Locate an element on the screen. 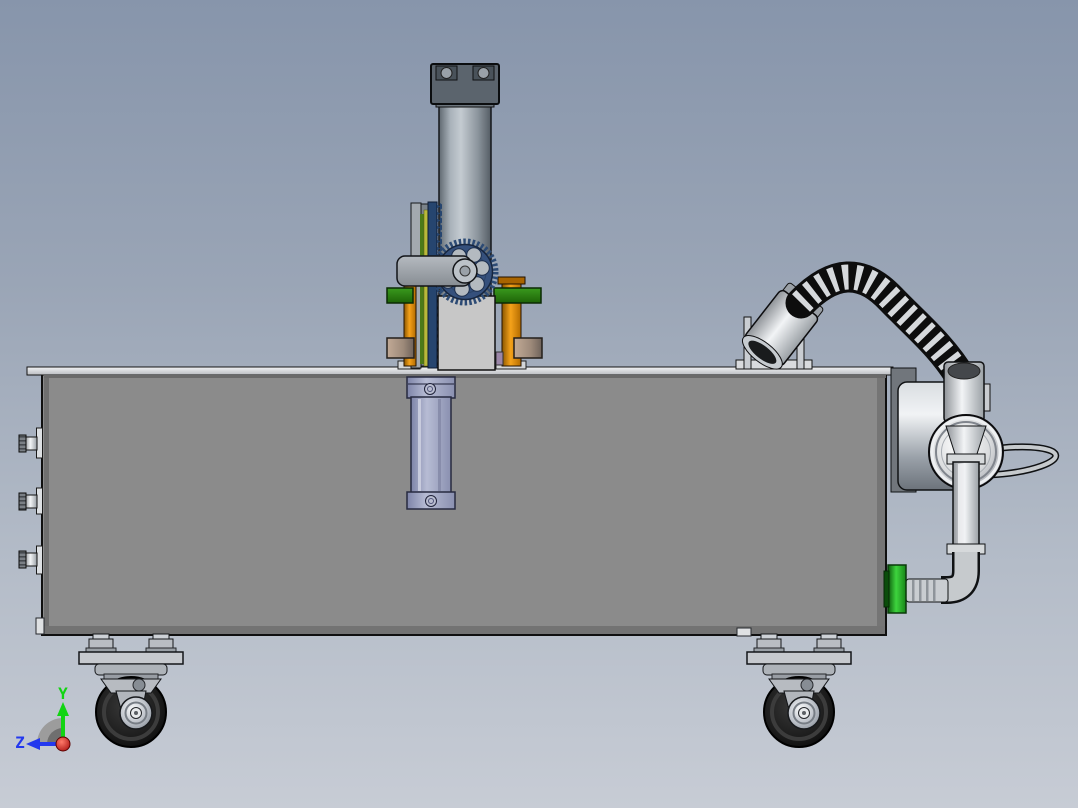  lift-cylinder is located at coordinates (431, 443).